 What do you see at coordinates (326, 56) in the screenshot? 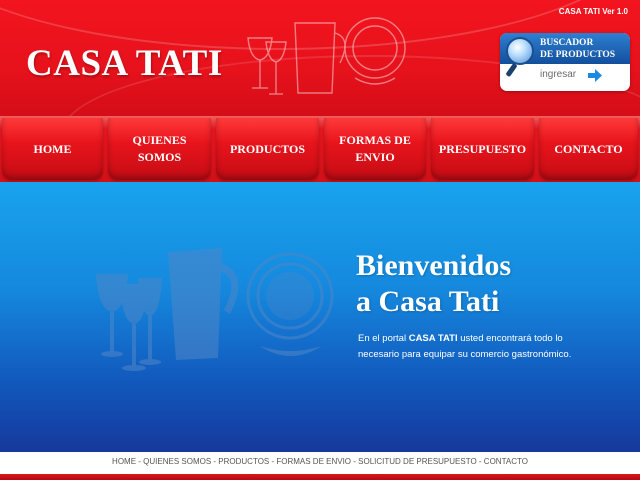
I see `glassware-illustration` at bounding box center [326, 56].